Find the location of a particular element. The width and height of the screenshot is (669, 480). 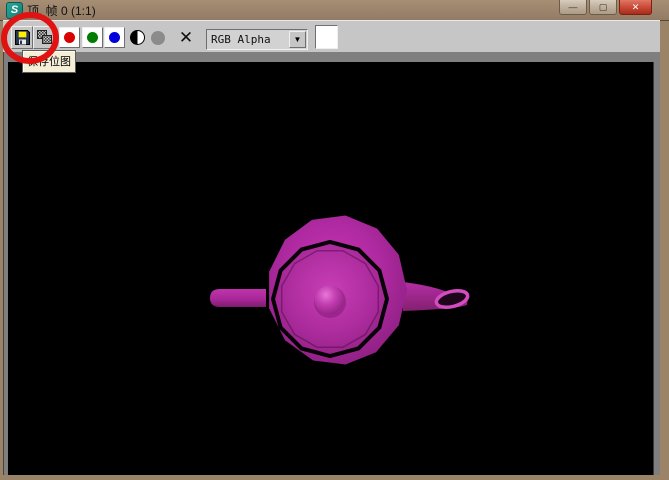

alpha-channel-button is located at coordinates (158, 38).